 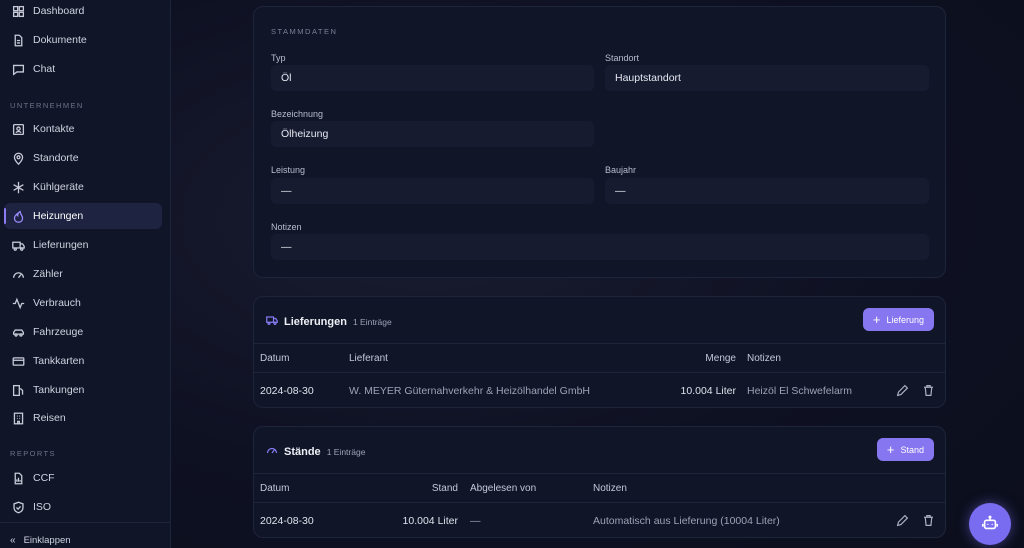 What do you see at coordinates (599, 450) in the screenshot?
I see `staende-header: Stände 1 Einträge + Stand` at bounding box center [599, 450].